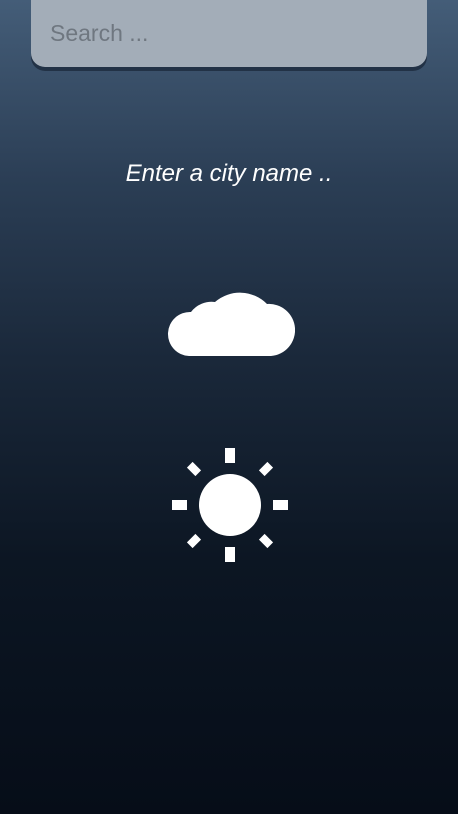  I want to click on sun-icon, so click(230, 505).